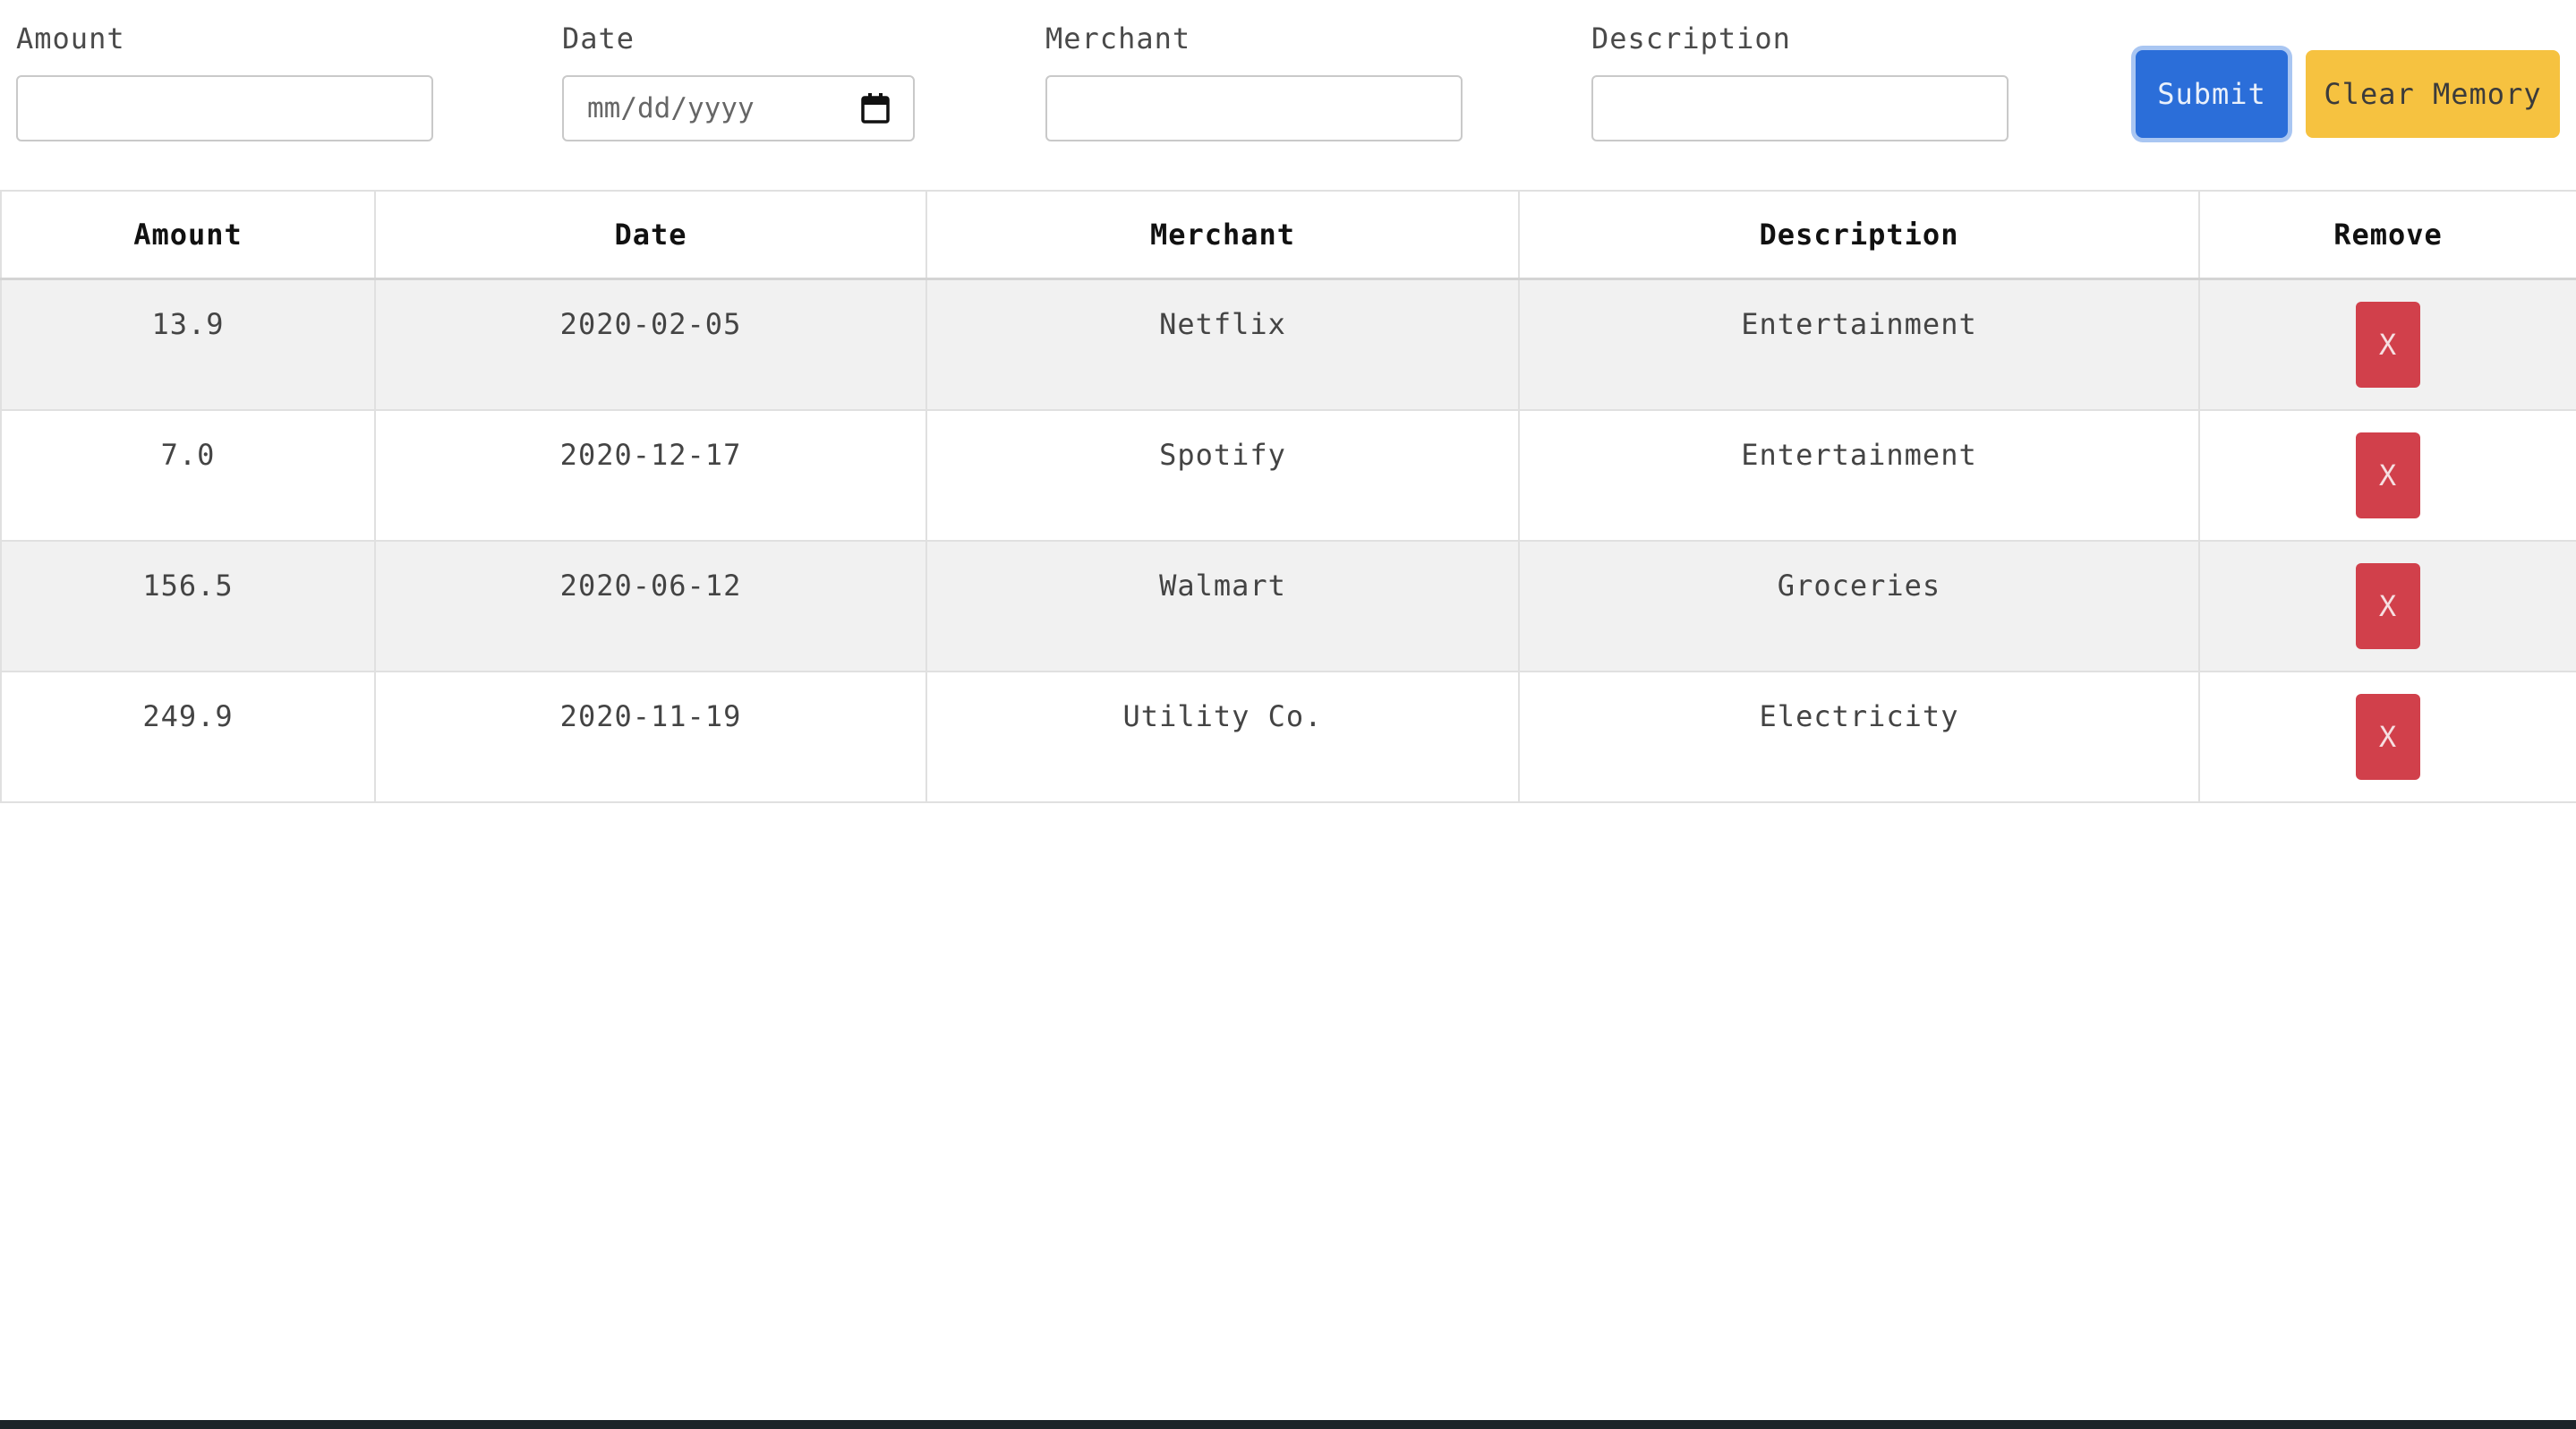 This screenshot has width=2576, height=1429. I want to click on amount-value: 7.0, so click(188, 455).